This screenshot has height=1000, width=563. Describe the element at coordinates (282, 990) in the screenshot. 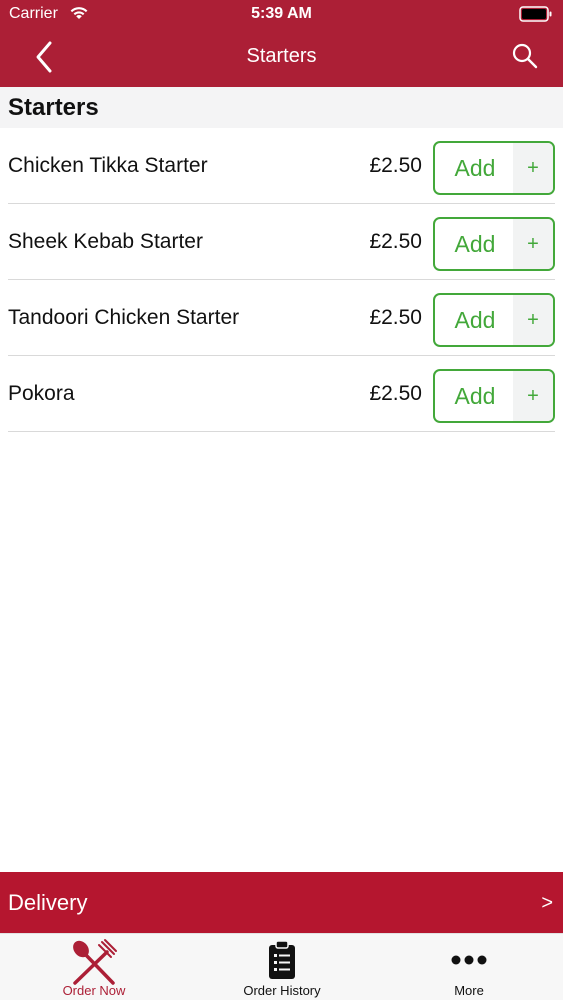

I see `tab-label: Order History` at that location.